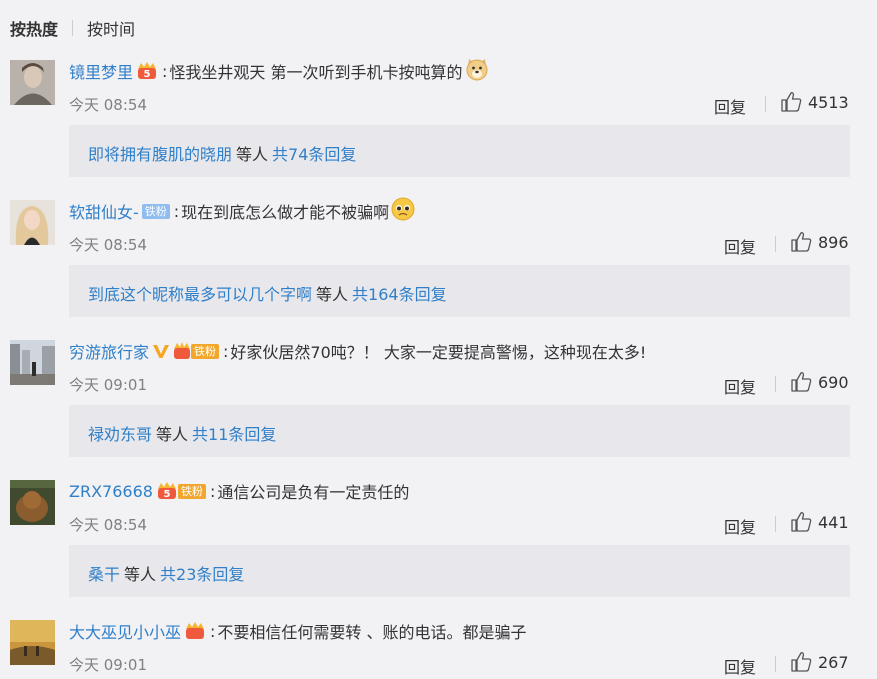 The image size is (877, 679). I want to click on doge-icon, so click(477, 71).